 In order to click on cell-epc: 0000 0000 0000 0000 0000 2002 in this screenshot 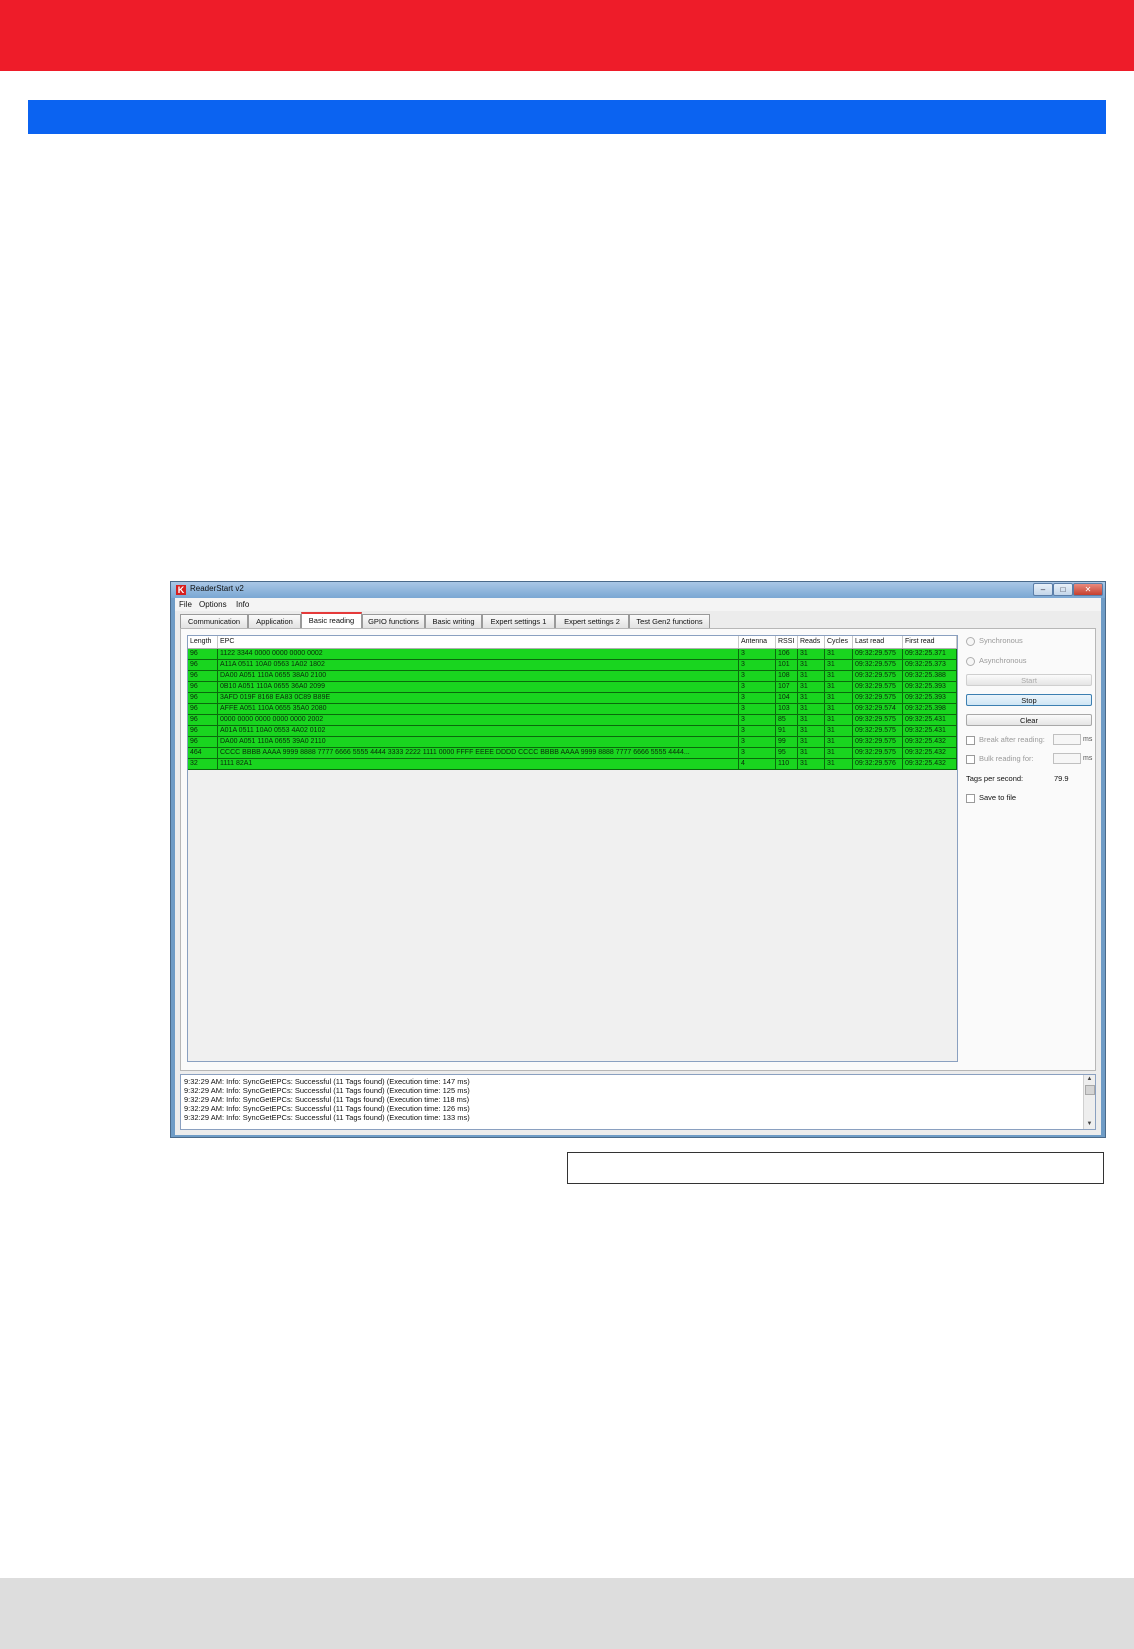, I will do `click(478, 720)`.